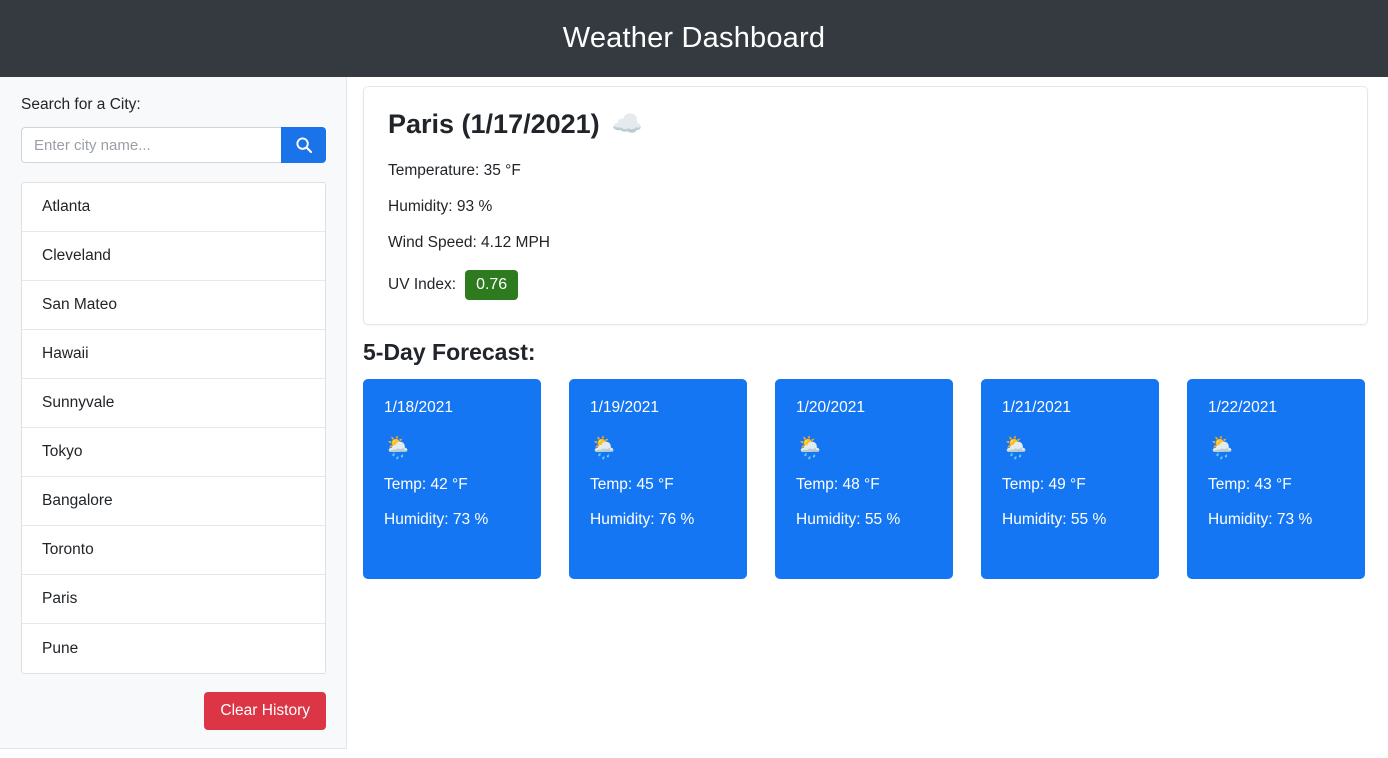 The image size is (1388, 758). What do you see at coordinates (1242, 407) in the screenshot?
I see `forecast-date: 1/22/2021` at bounding box center [1242, 407].